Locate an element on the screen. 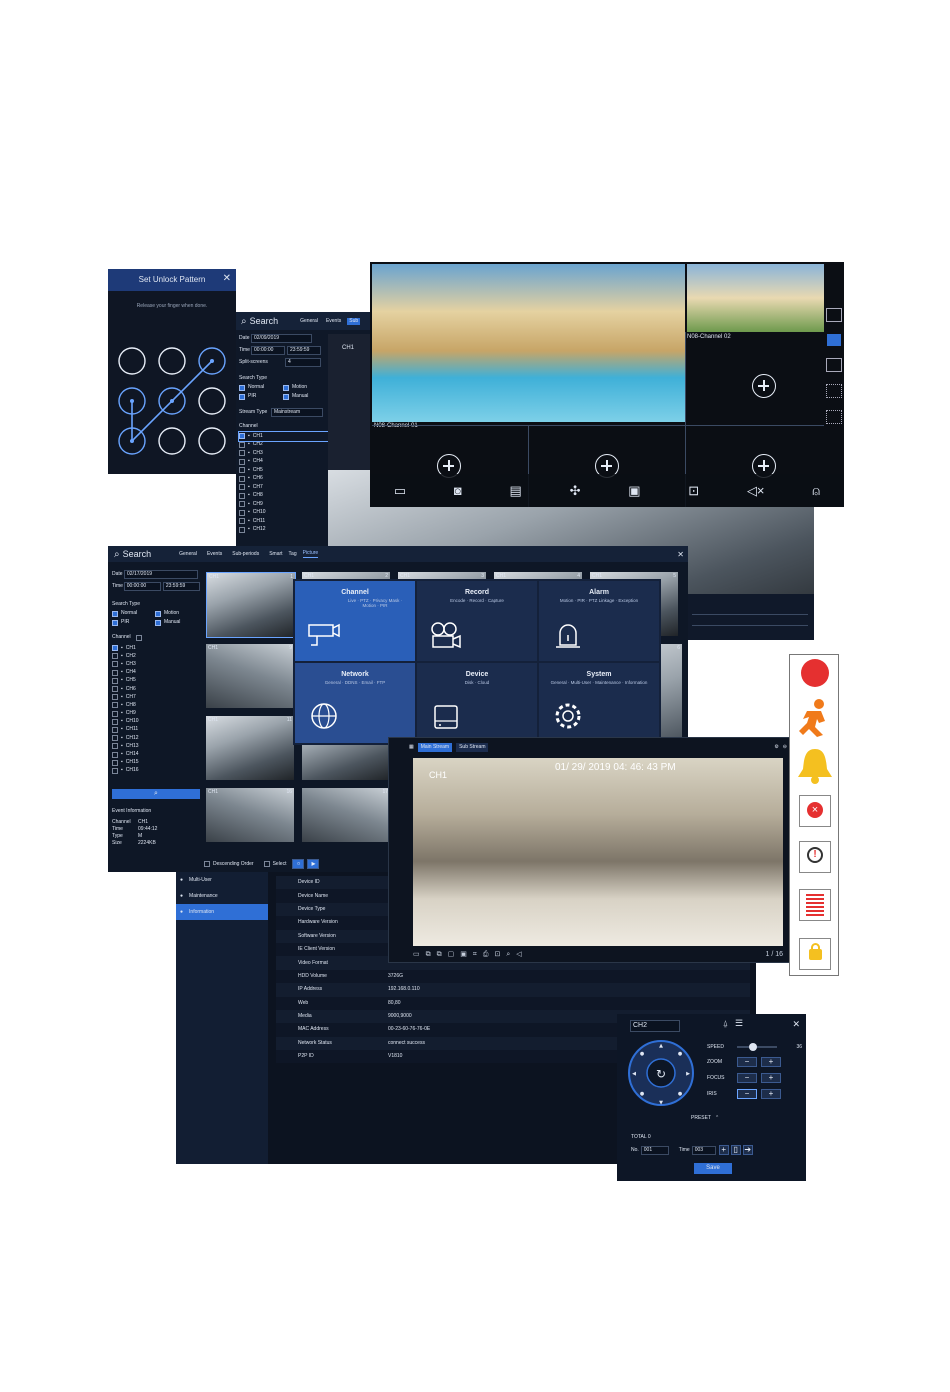 This screenshot has height=1392, width=950. stop-icon: ▭ is located at coordinates (416, 954).